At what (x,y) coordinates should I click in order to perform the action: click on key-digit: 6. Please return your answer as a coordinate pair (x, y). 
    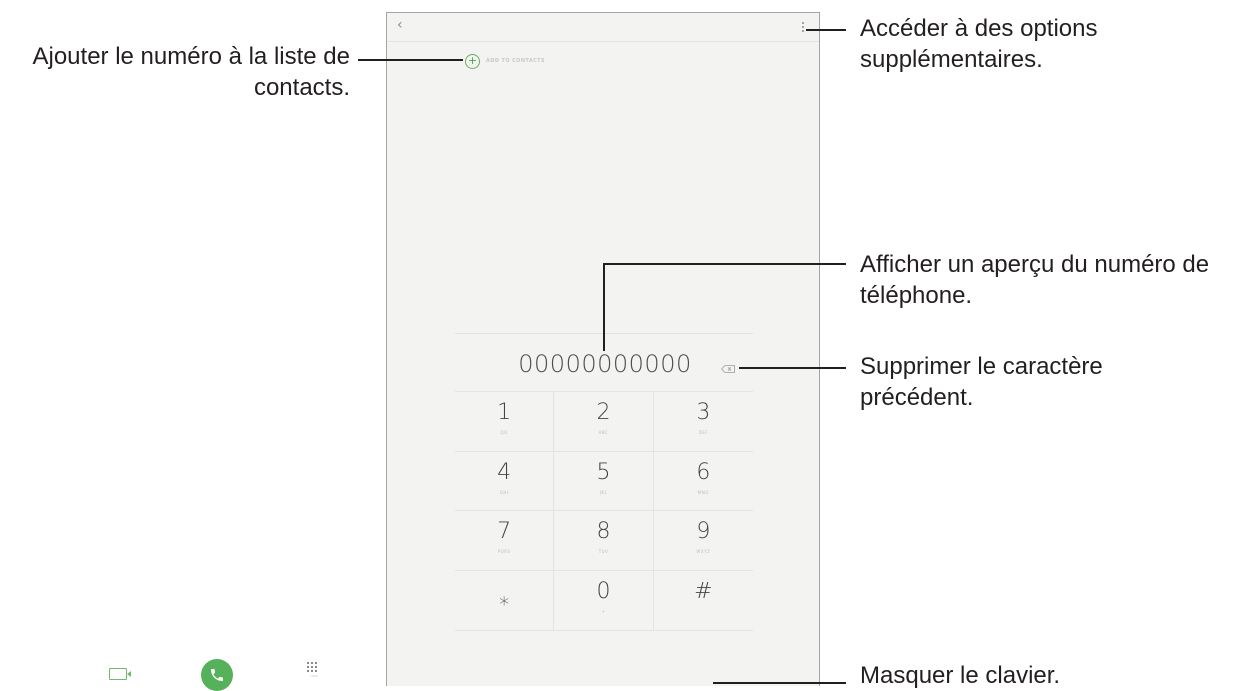
    Looking at the image, I should click on (703, 472).